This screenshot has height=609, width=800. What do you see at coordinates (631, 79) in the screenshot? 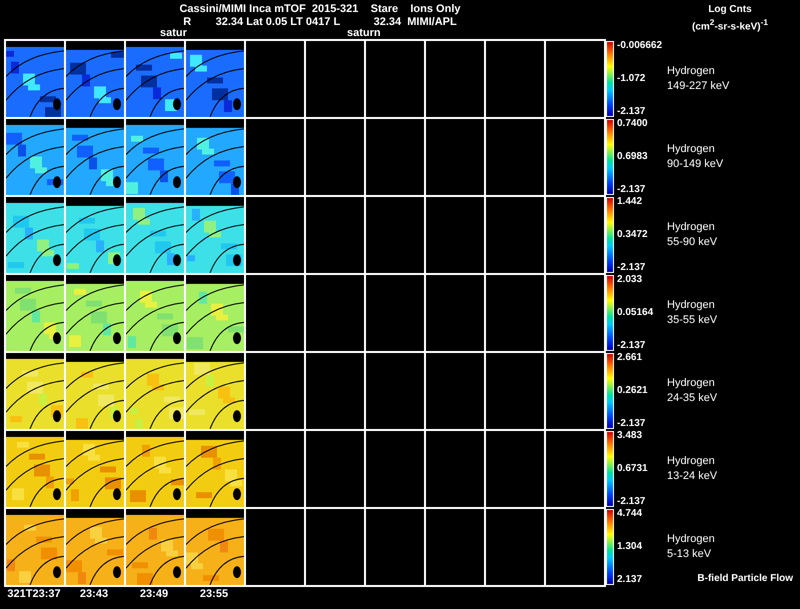
I see `colorbar-mid-label: -1.072` at bounding box center [631, 79].